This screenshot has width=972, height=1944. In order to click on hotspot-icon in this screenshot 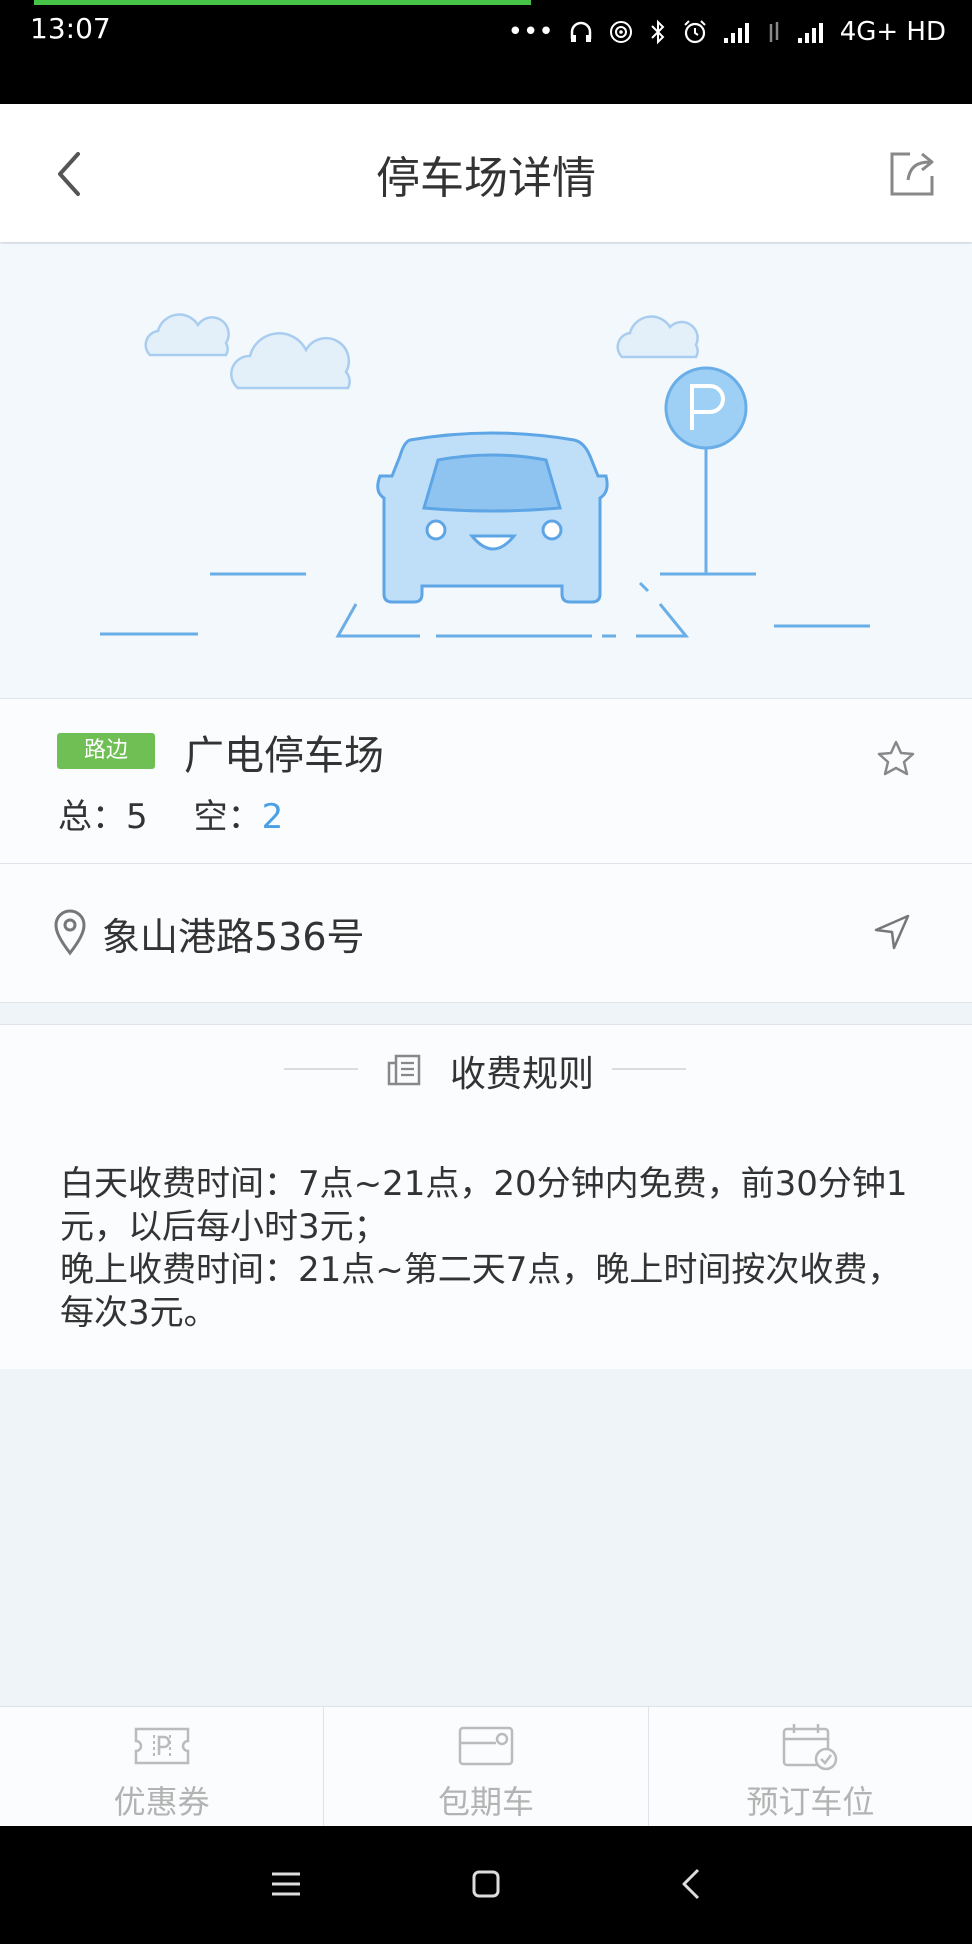, I will do `click(621, 32)`.